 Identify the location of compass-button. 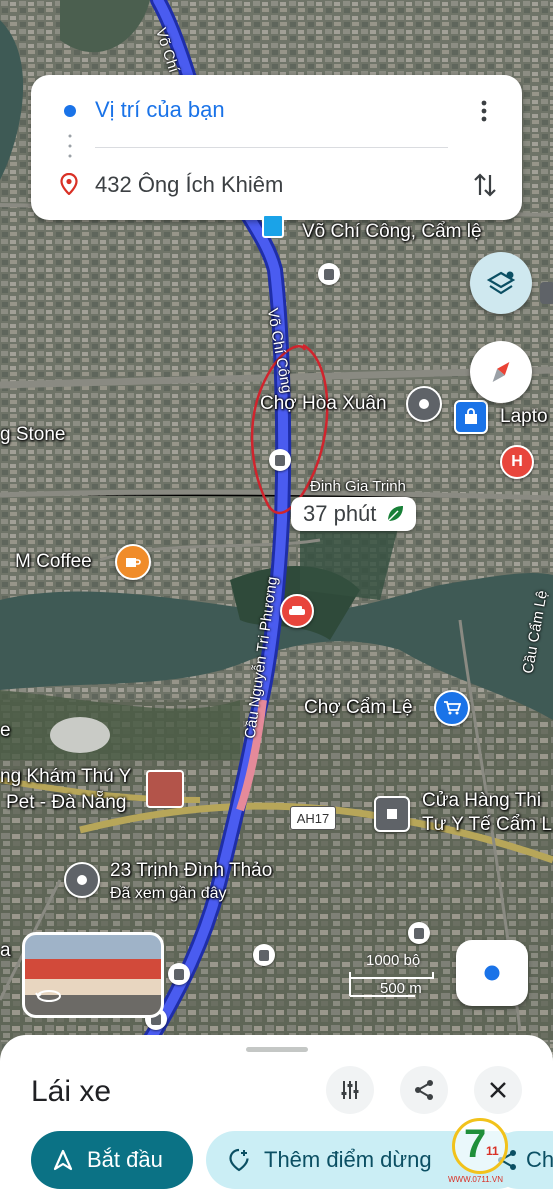
(501, 372).